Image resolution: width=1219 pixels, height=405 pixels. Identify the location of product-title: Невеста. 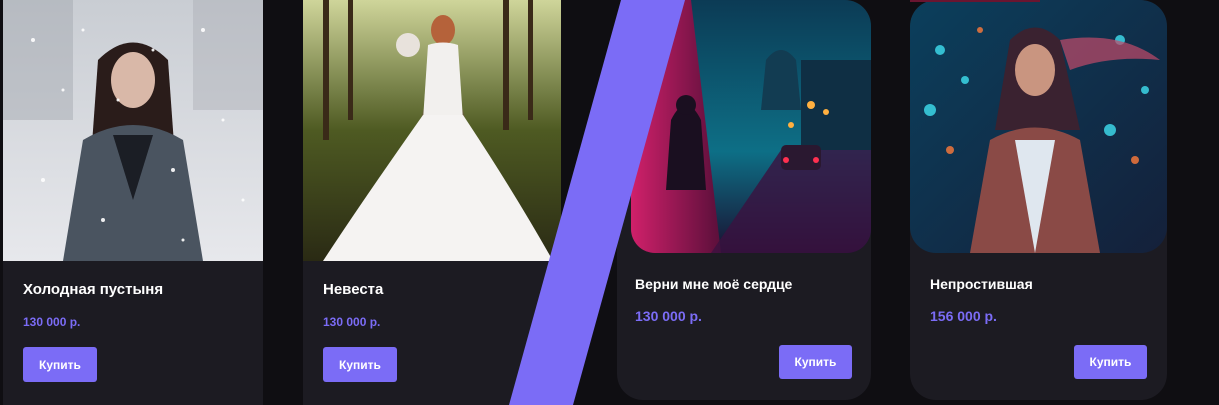
(353, 289).